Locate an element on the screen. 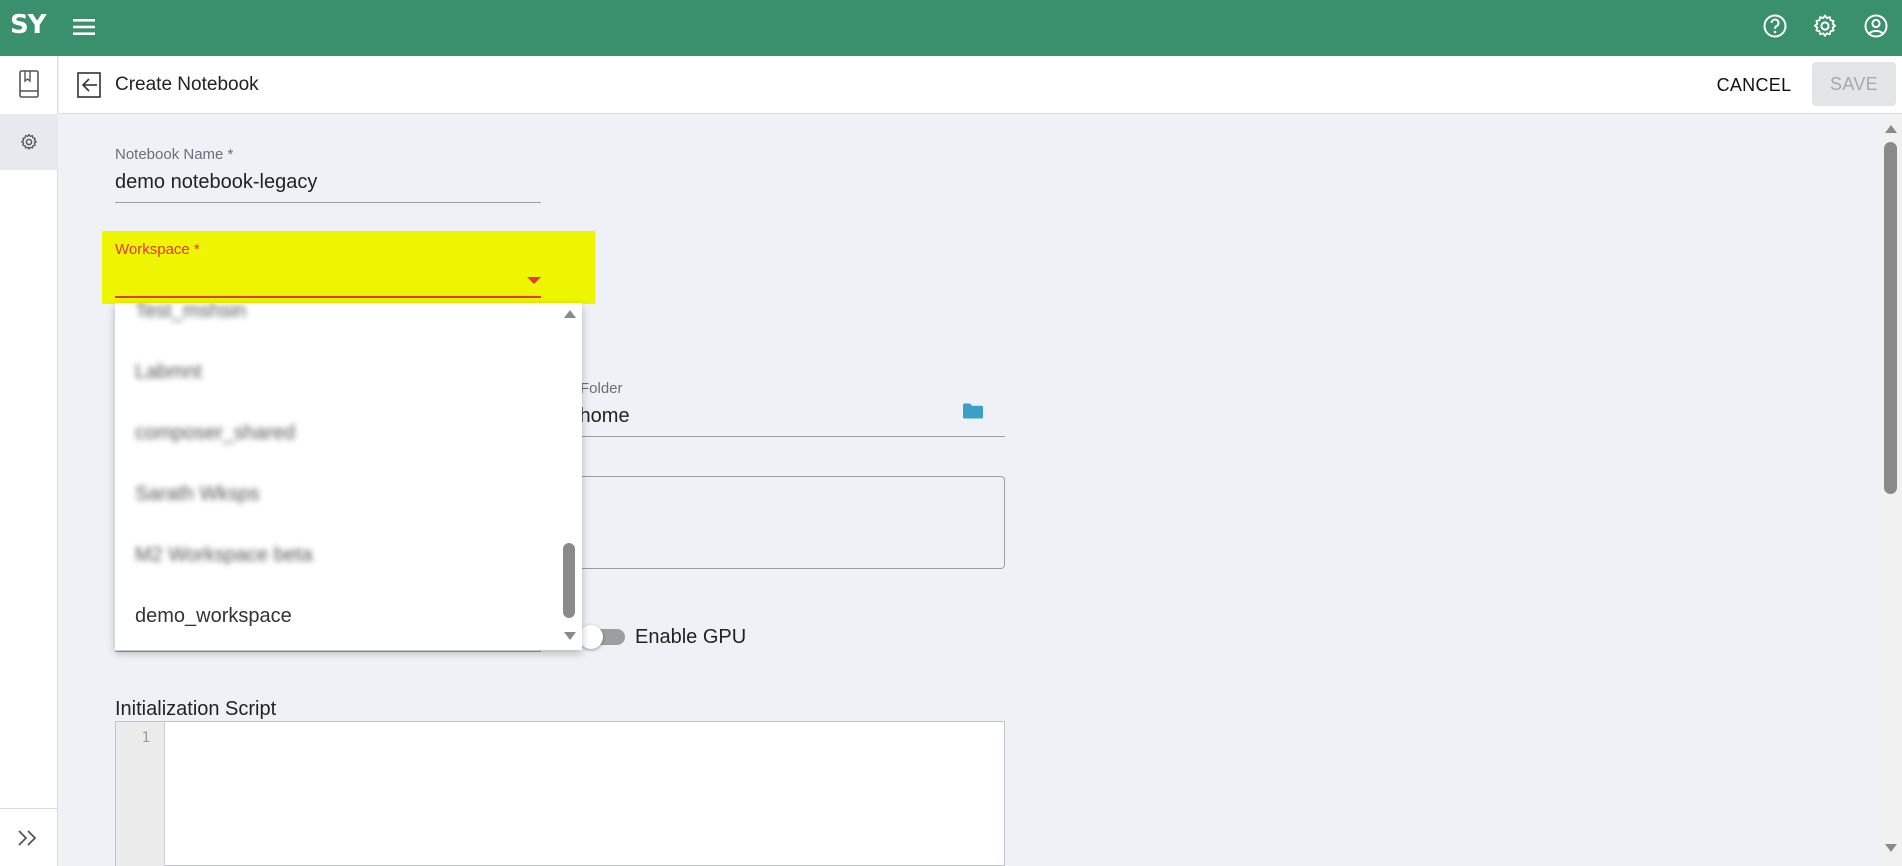 The height and width of the screenshot is (866, 1902). workspace-select-underline is located at coordinates (328, 297).